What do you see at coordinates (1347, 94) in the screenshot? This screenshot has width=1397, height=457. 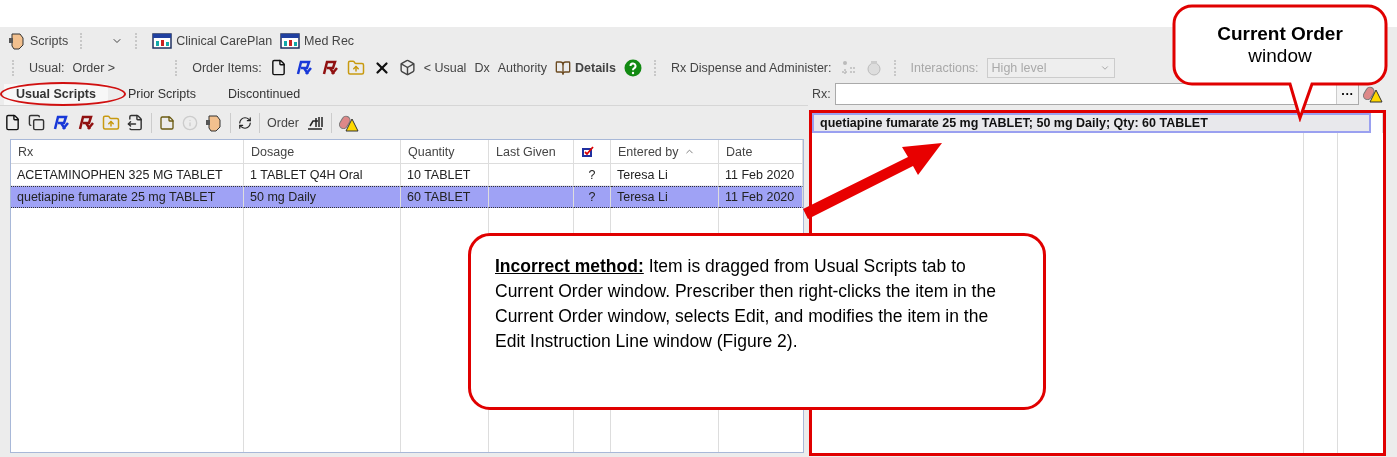 I see `browse-button: ···` at bounding box center [1347, 94].